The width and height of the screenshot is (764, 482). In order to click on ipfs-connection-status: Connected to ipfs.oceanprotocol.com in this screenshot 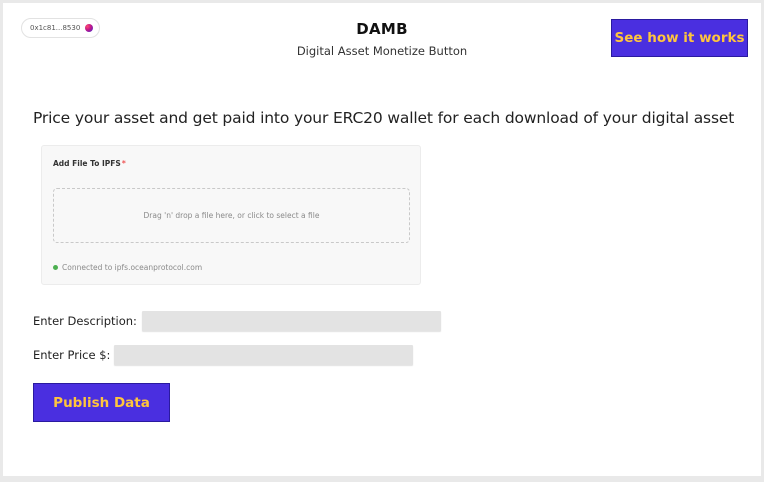, I will do `click(127, 267)`.